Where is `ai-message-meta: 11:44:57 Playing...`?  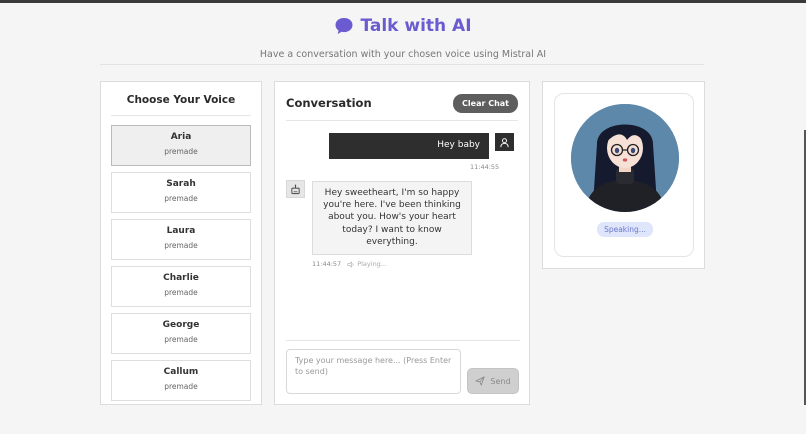
ai-message-meta: 11:44:57 Playing... is located at coordinates (349, 264).